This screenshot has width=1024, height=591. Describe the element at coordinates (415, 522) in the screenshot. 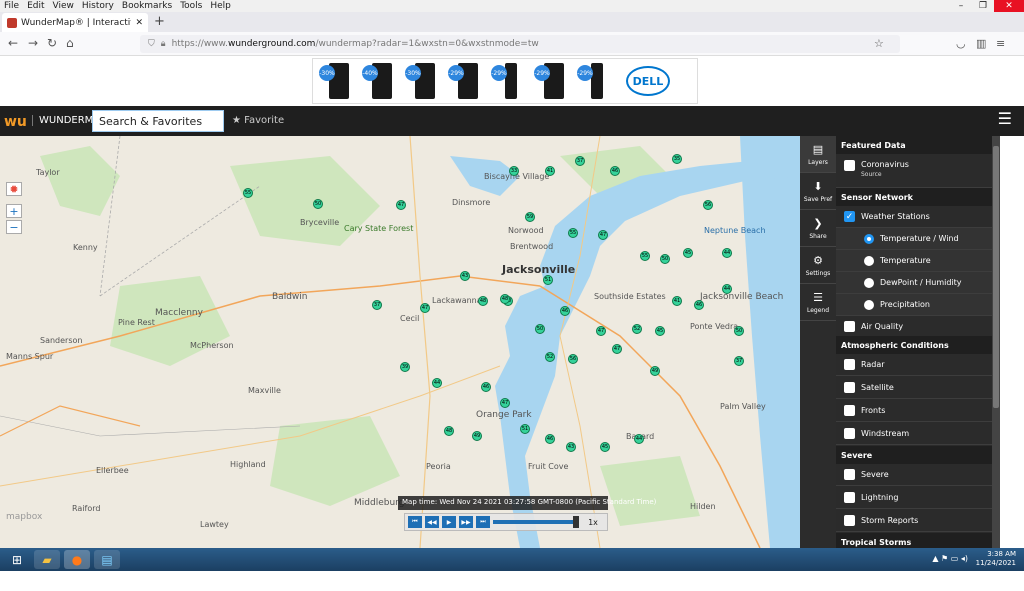

I see `skip-back-icon: ⏮` at that location.